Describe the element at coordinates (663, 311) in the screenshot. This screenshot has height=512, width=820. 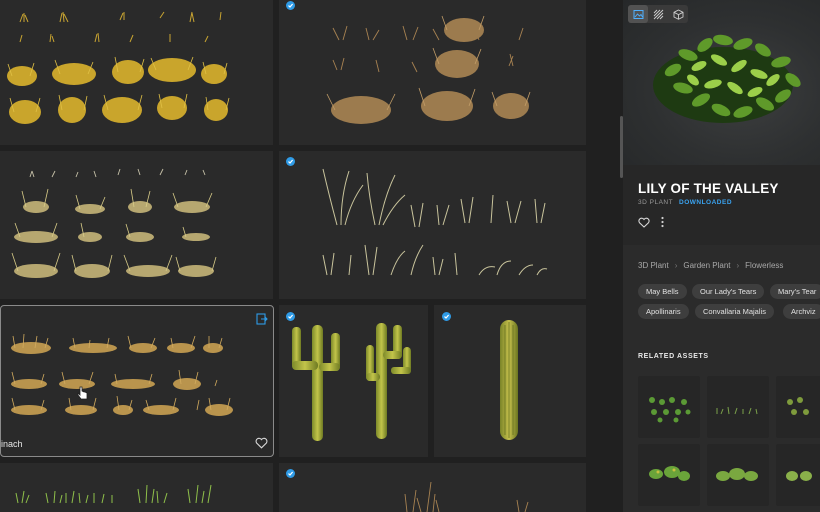
I see `tag-chip: Apollinaris` at that location.